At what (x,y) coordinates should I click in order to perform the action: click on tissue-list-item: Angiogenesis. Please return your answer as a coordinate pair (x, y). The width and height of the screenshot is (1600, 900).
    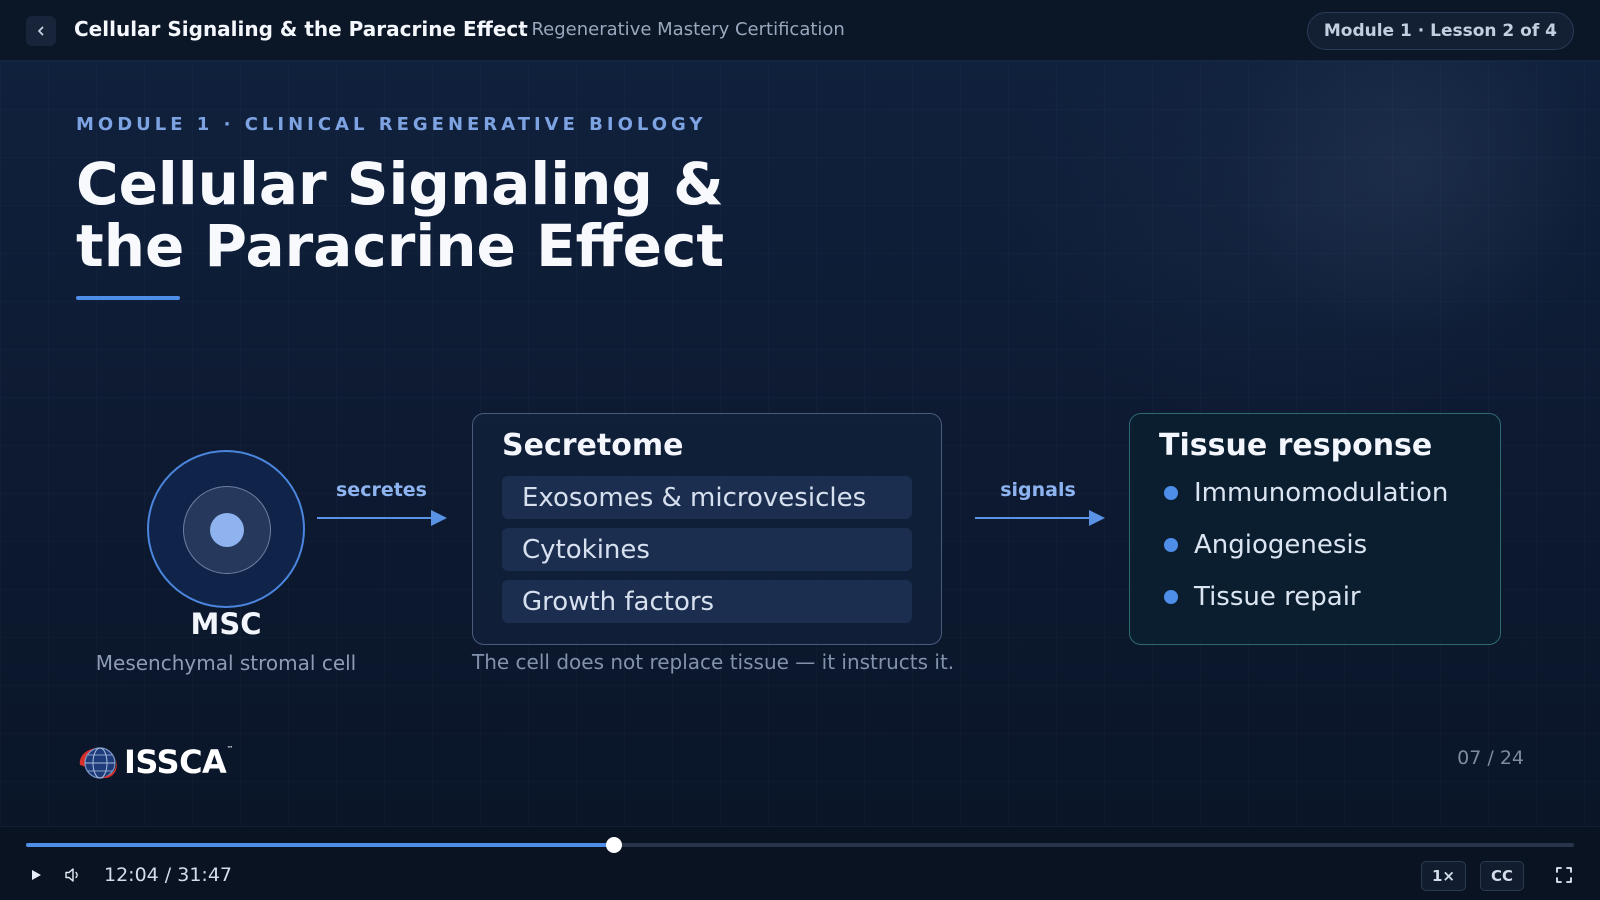
    Looking at the image, I should click on (1265, 545).